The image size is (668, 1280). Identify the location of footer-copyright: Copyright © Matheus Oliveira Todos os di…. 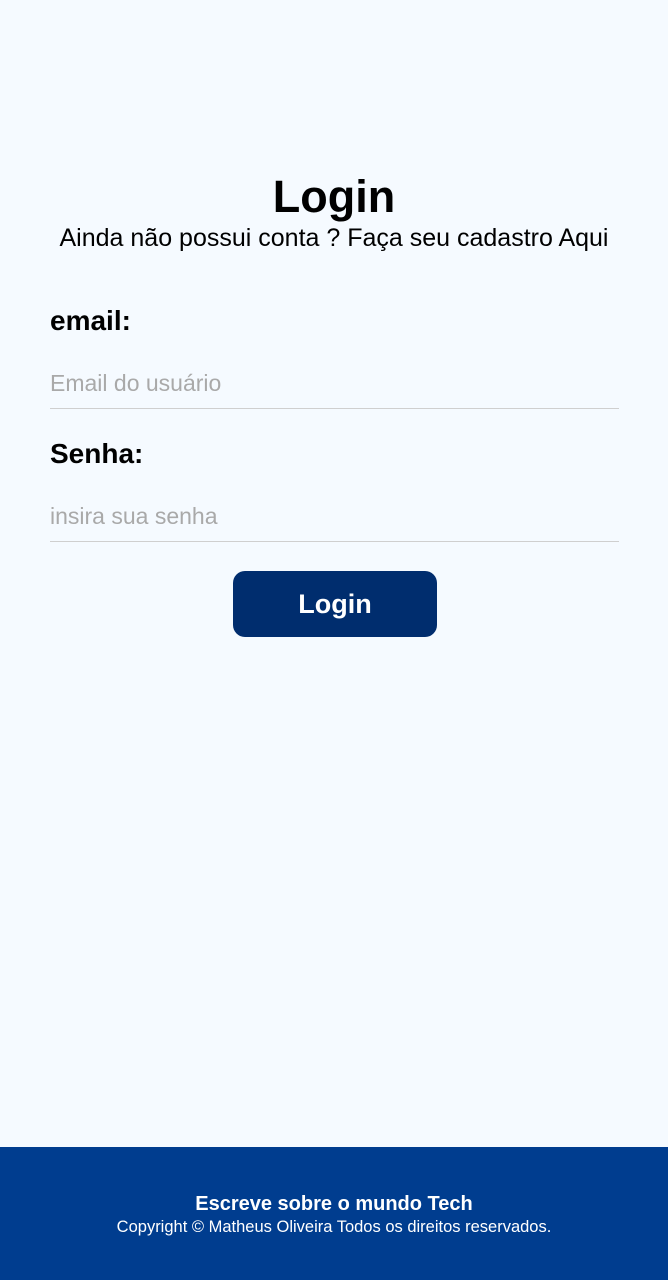
(334, 1227).